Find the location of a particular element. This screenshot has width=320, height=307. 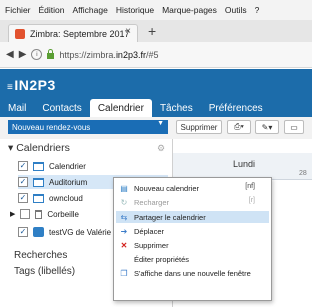

sidebar-item-calendrier: ✓ Calendrier is located at coordinates (93, 166).